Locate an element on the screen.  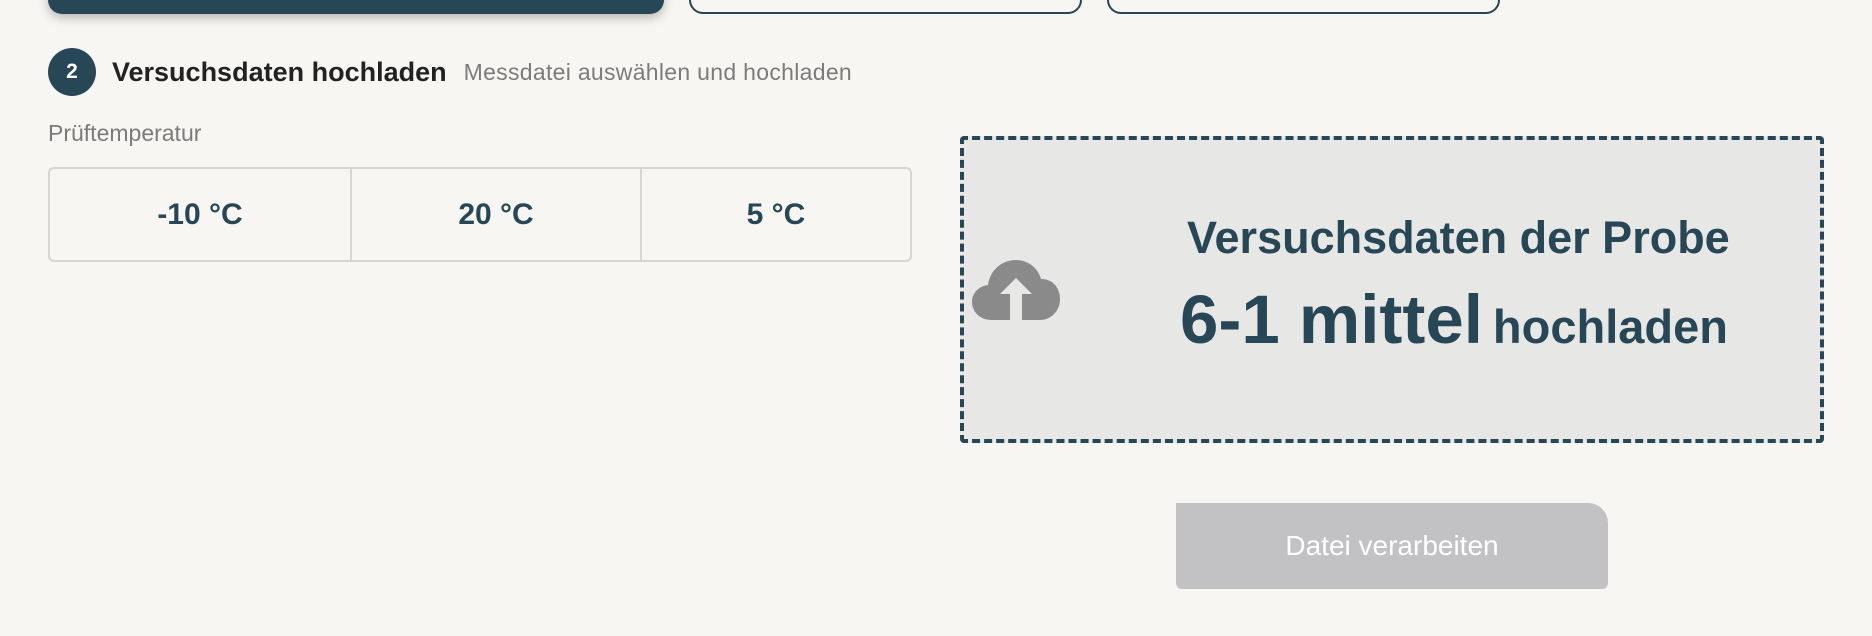
temperature-selector: -10 °C 20 °C 5 °C is located at coordinates (480, 214).